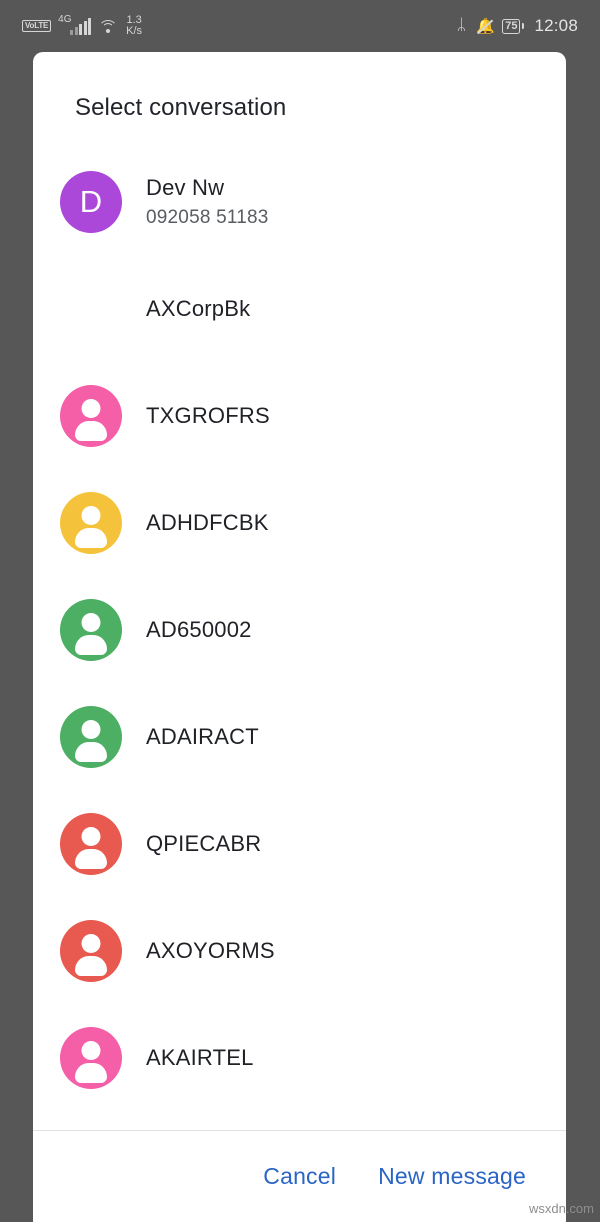 The width and height of the screenshot is (600, 1222). I want to click on wifi-icon, so click(108, 26).